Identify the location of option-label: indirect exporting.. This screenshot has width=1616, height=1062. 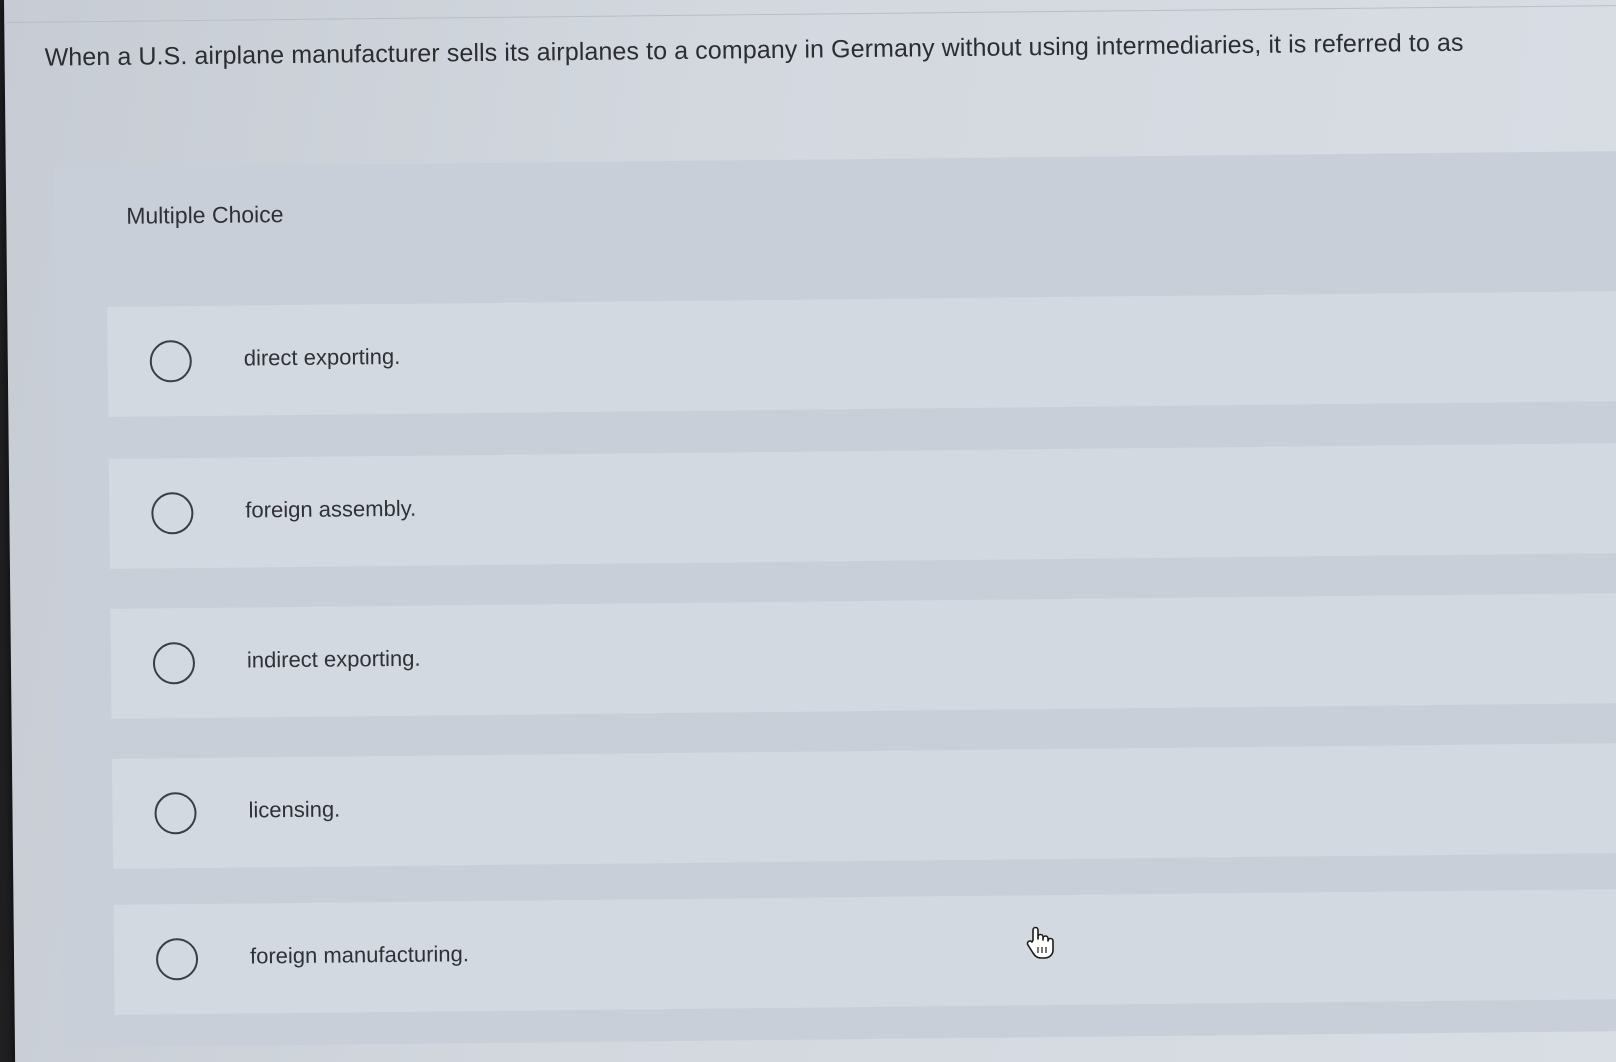
(333, 659).